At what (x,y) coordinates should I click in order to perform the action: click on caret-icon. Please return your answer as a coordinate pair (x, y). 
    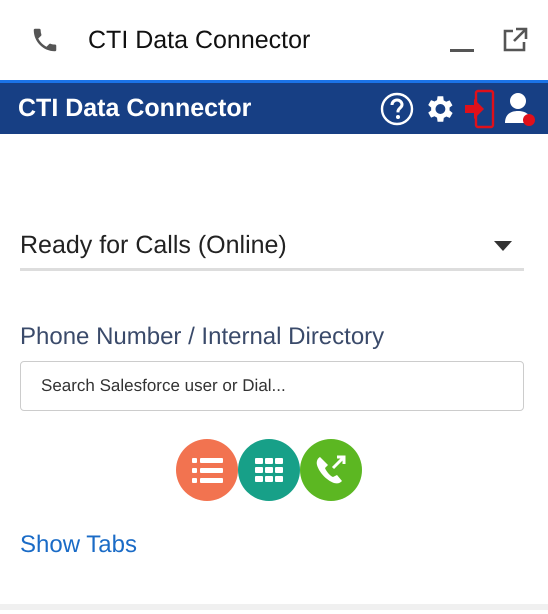
    Looking at the image, I should click on (503, 245).